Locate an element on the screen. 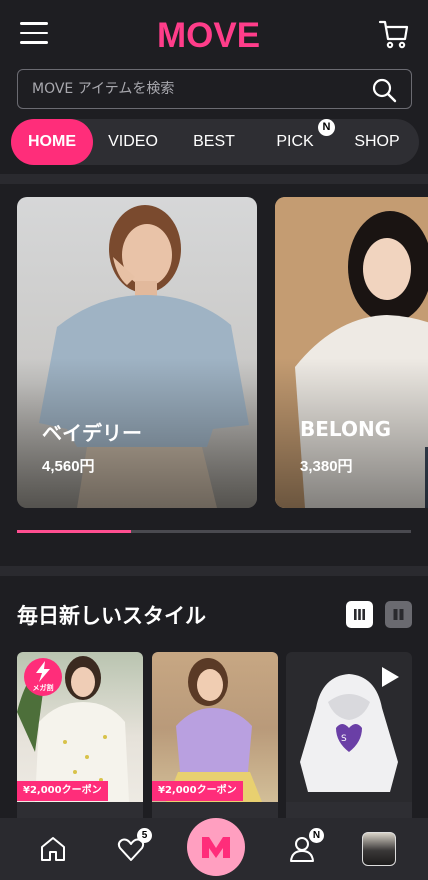 The image size is (428, 880). carousel-card: BELONG 3,380円 is located at coordinates (351, 352).